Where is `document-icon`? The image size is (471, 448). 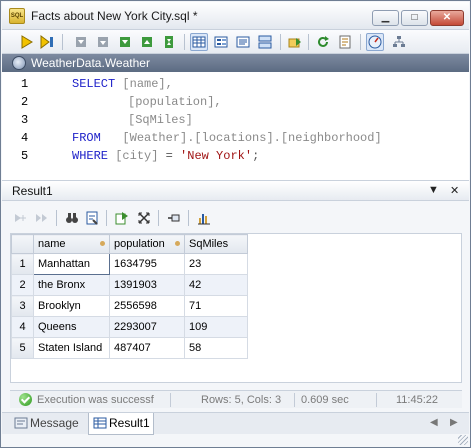 document-icon is located at coordinates (345, 42).